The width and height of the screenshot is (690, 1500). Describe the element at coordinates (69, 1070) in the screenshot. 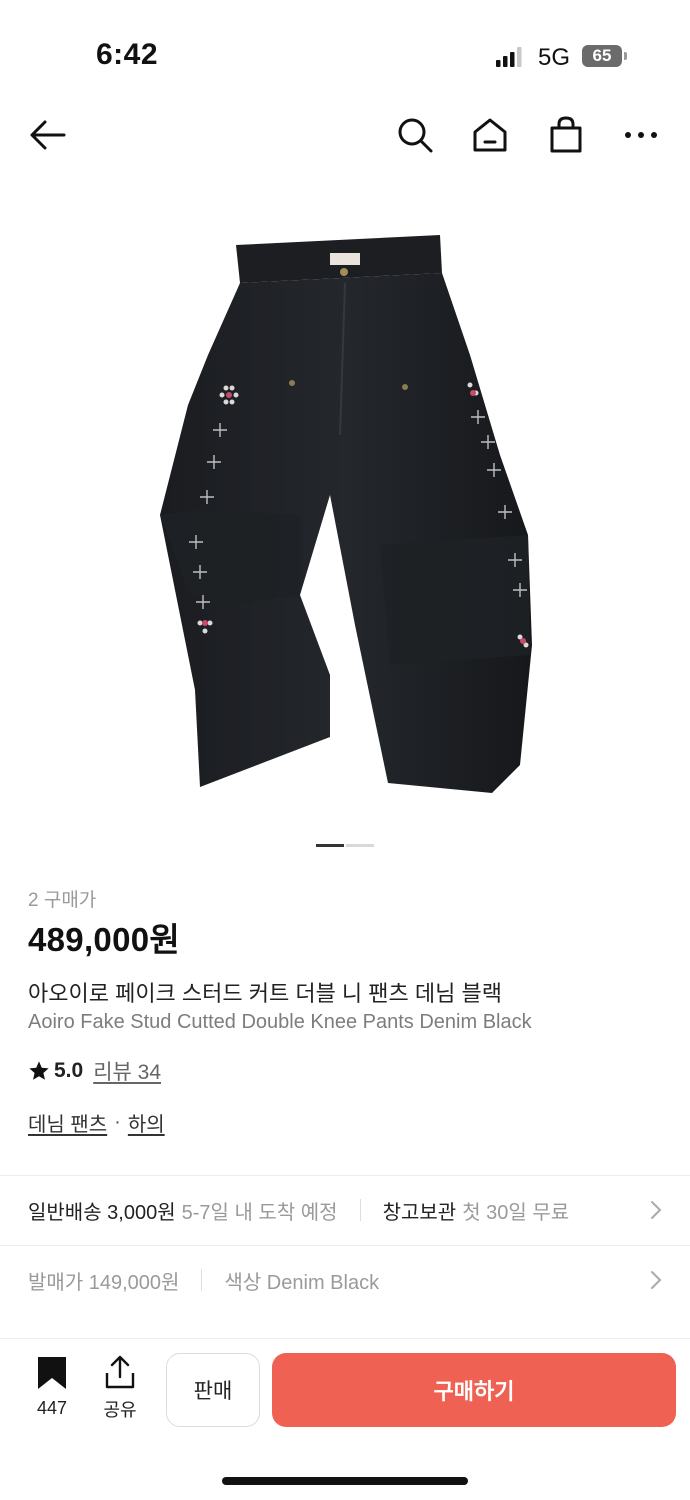

I see `rating-value: 5.0` at that location.